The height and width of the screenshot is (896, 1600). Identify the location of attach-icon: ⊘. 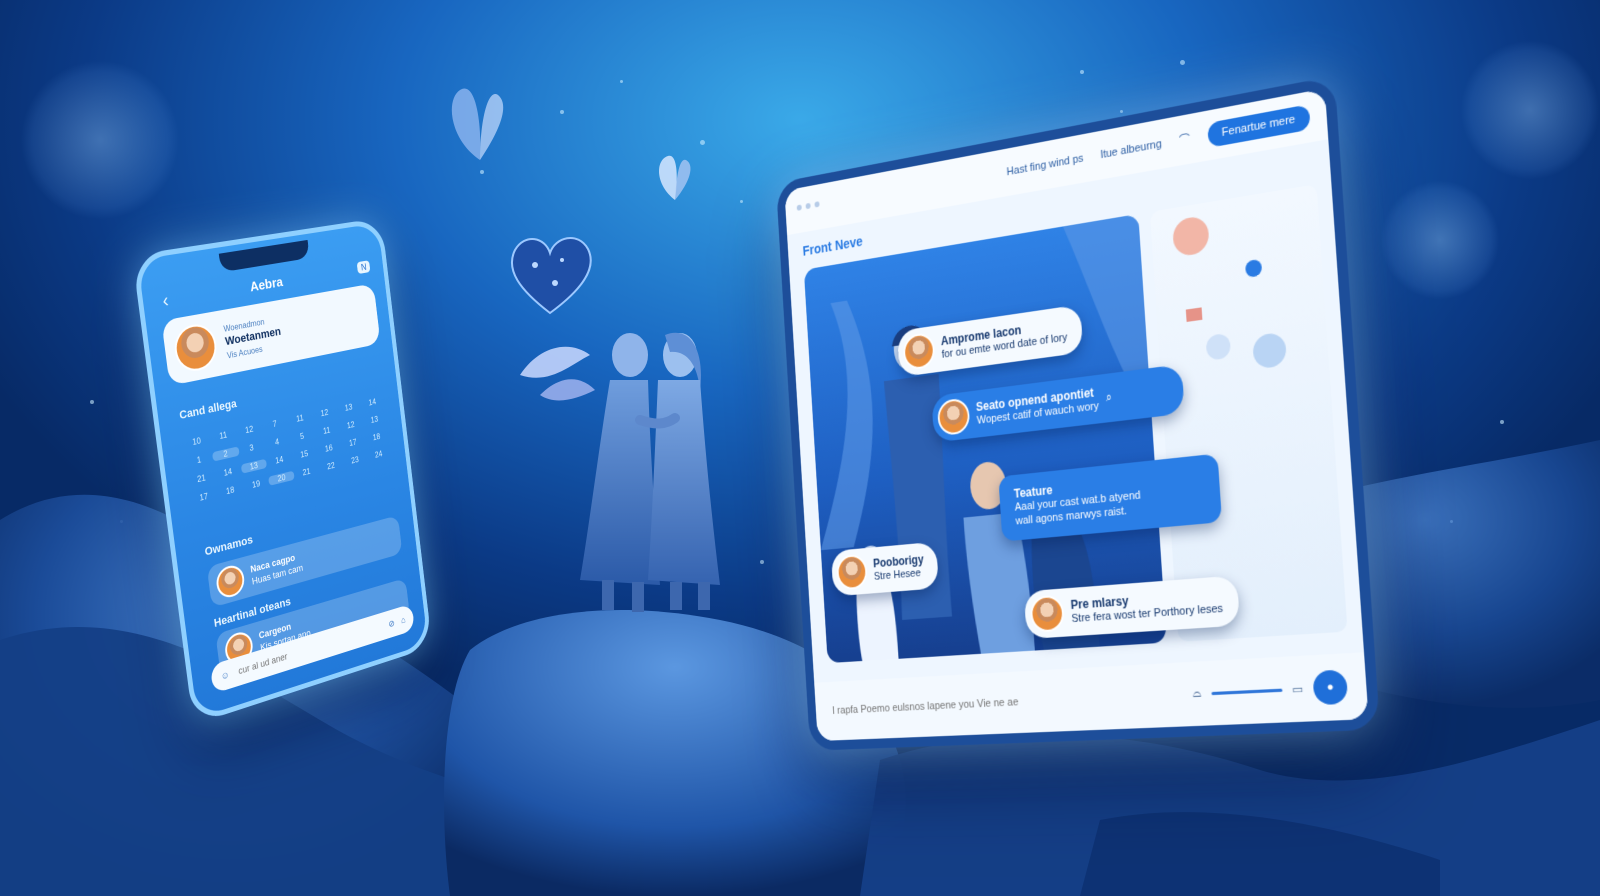
(391, 623).